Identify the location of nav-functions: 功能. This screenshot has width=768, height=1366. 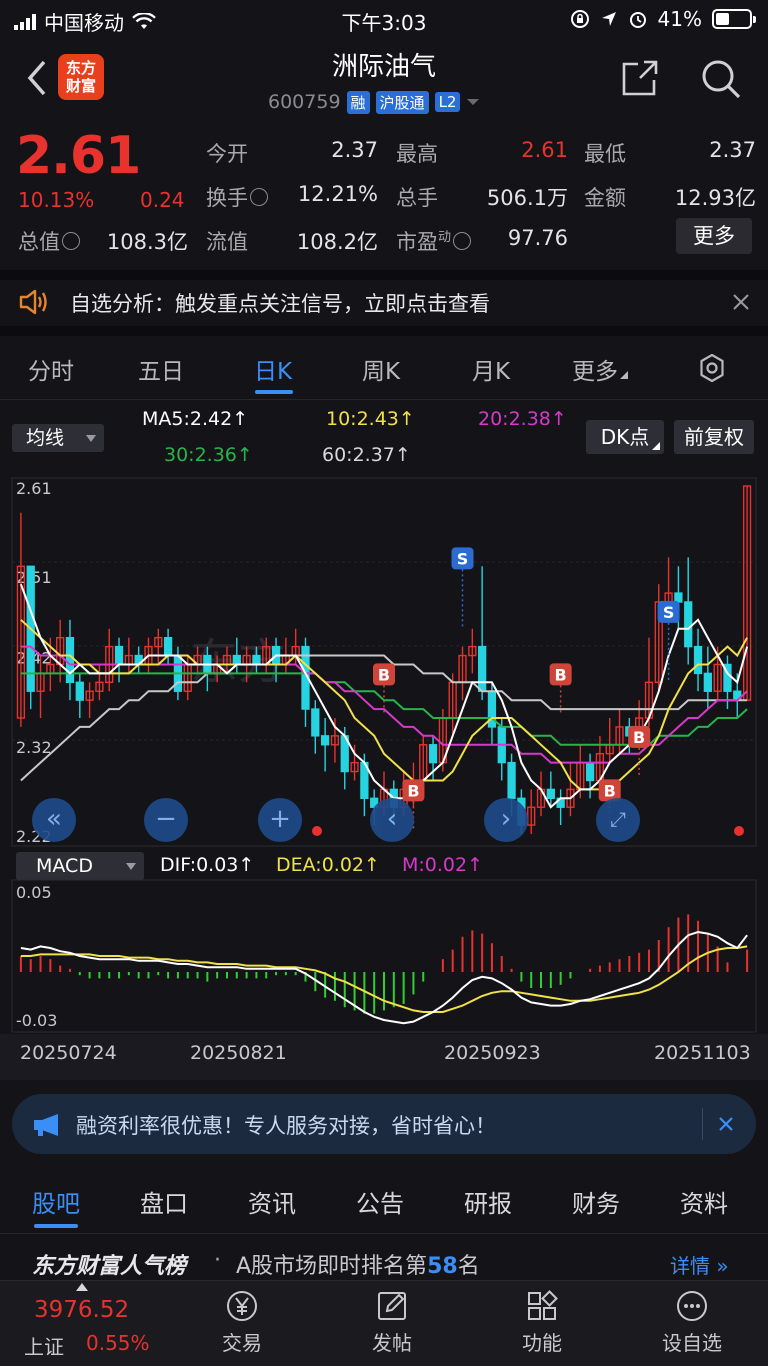
(542, 1322).